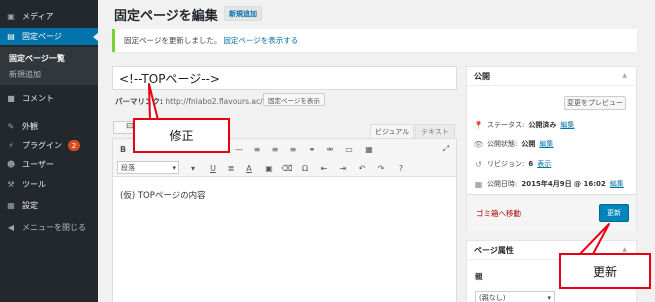 This screenshot has height=302, width=655. Describe the element at coordinates (34, 184) in the screenshot. I see `sidebar-item-label: ツール` at that location.